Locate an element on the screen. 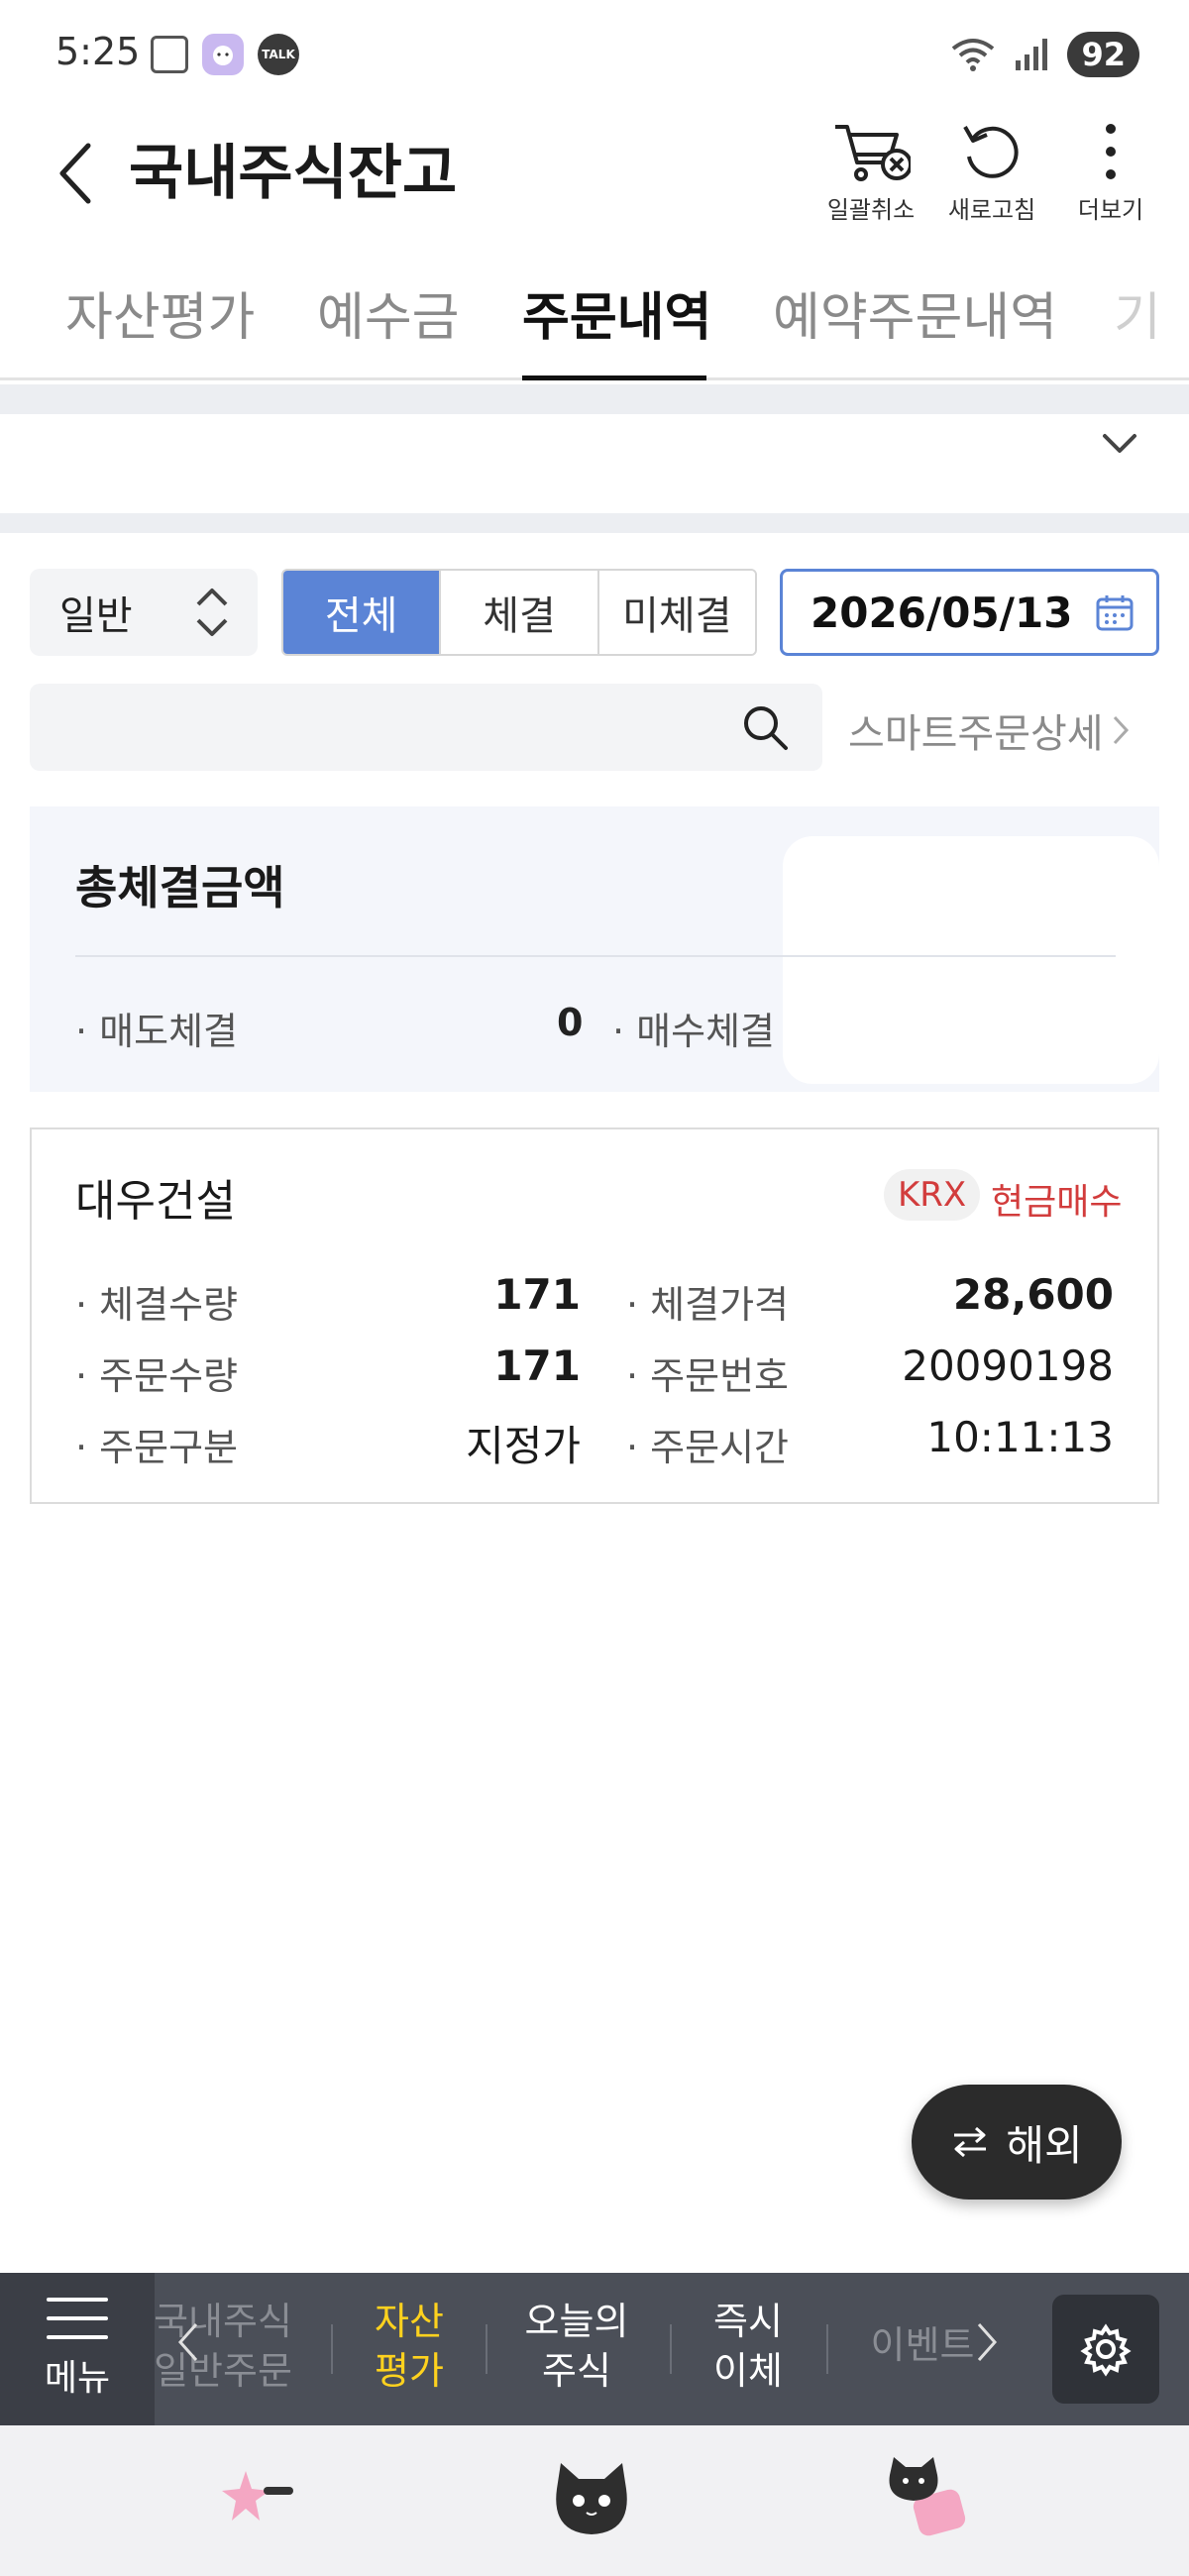 The height and width of the screenshot is (2576, 1189). screenshot-icon is located at coordinates (169, 55).